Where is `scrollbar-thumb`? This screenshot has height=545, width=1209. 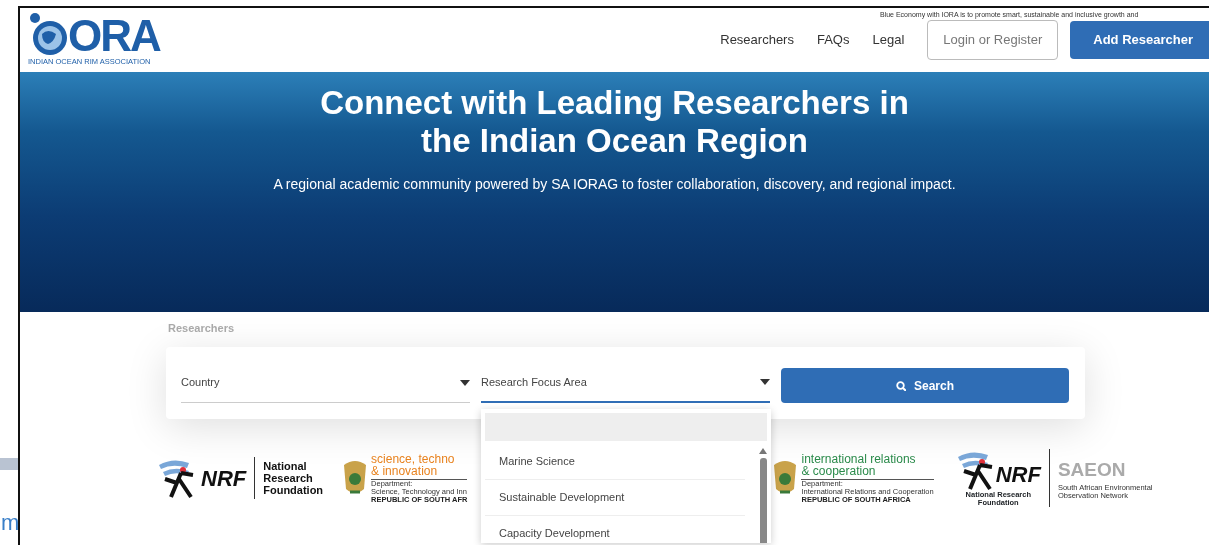 scrollbar-thumb is located at coordinates (763, 500).